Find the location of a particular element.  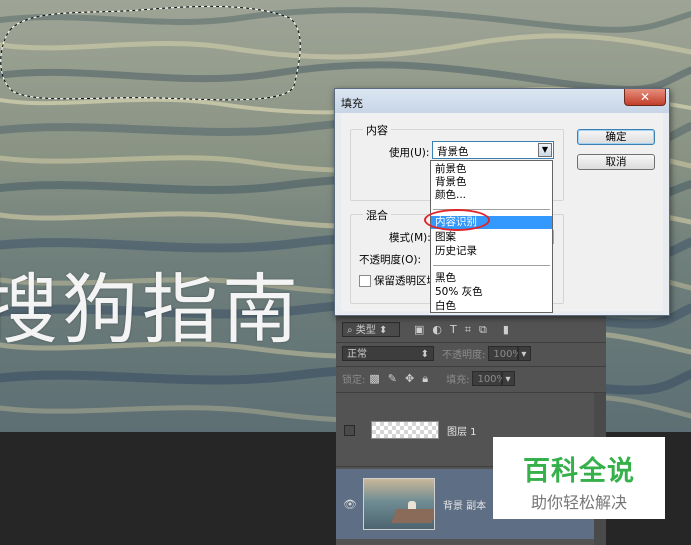

dropdown-option-background: 背景色 is located at coordinates (491, 182).